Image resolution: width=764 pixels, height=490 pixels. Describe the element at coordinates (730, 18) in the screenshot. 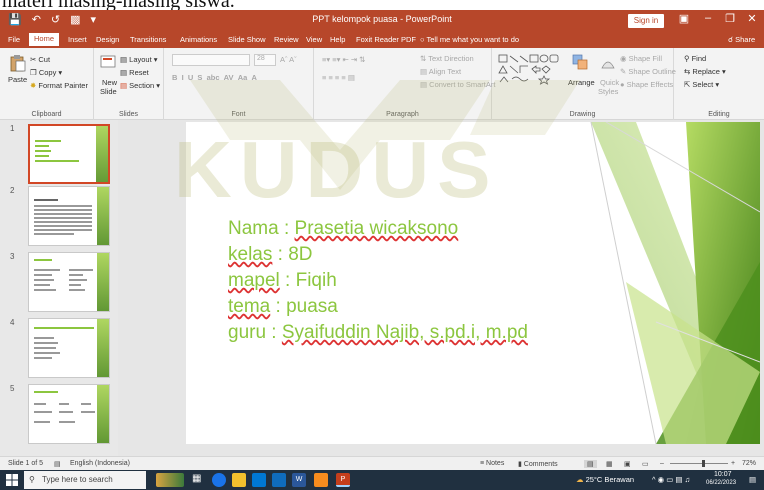

I see `maximize-button: ❐` at that location.